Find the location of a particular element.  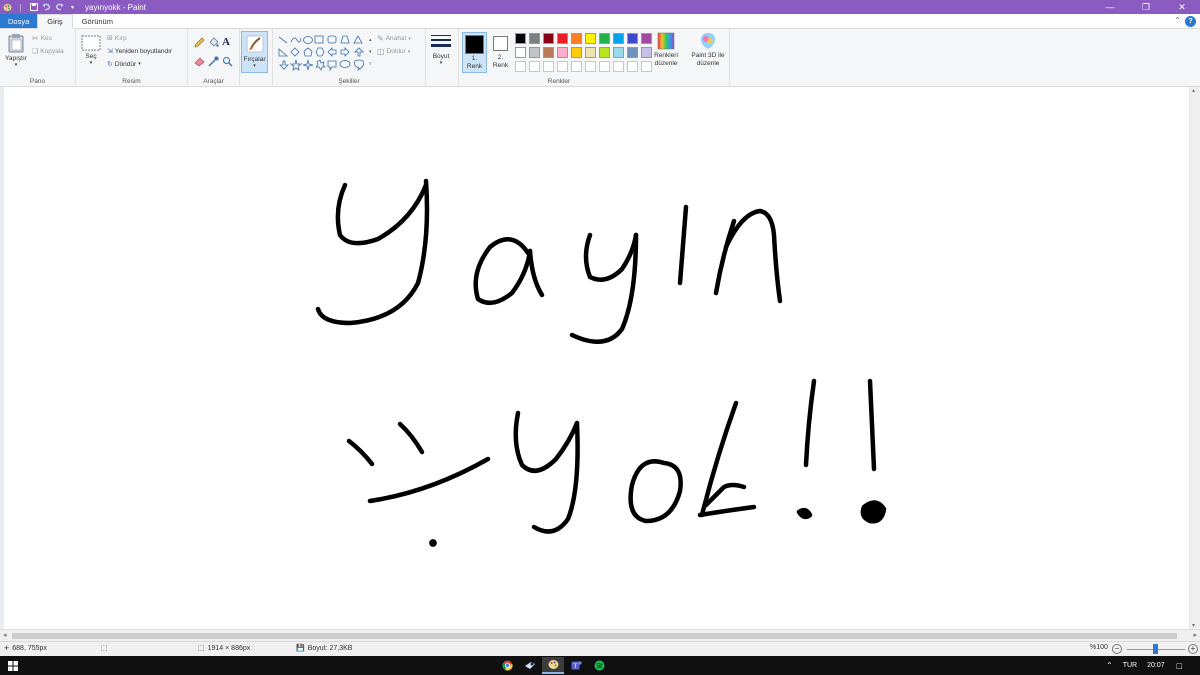

edit-colors-button: Renkleri düzenle is located at coordinates (666, 50).